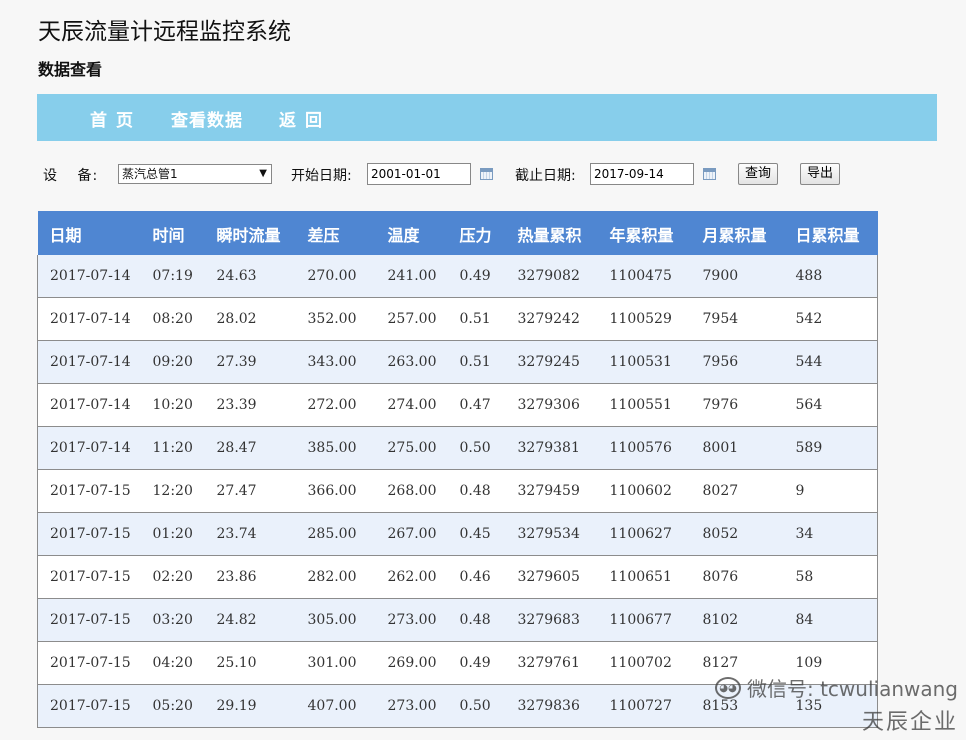 Image resolution: width=966 pixels, height=740 pixels. What do you see at coordinates (250, 405) in the screenshot?
I see `cell-instant-flow: 23.39` at bounding box center [250, 405].